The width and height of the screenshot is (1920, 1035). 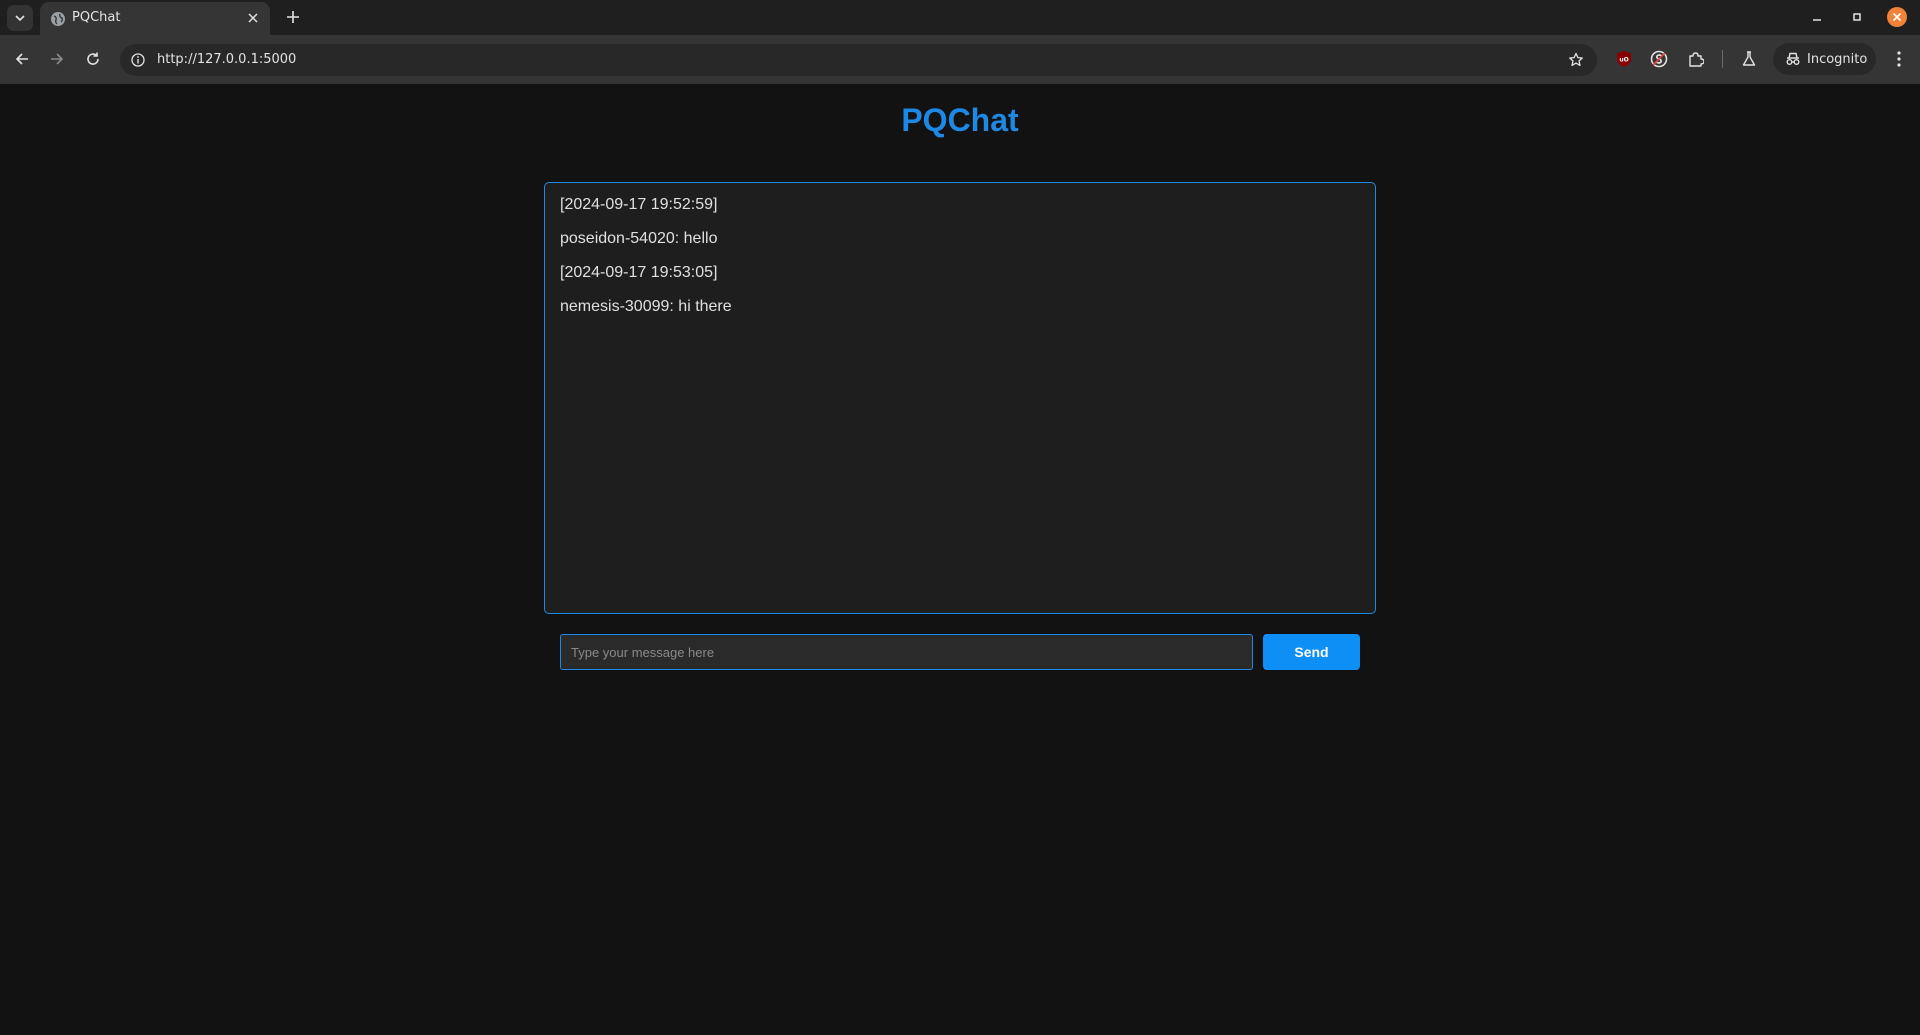 What do you see at coordinates (858, 60) in the screenshot?
I see `address-bar: http://127.0.0.1:5000` at bounding box center [858, 60].